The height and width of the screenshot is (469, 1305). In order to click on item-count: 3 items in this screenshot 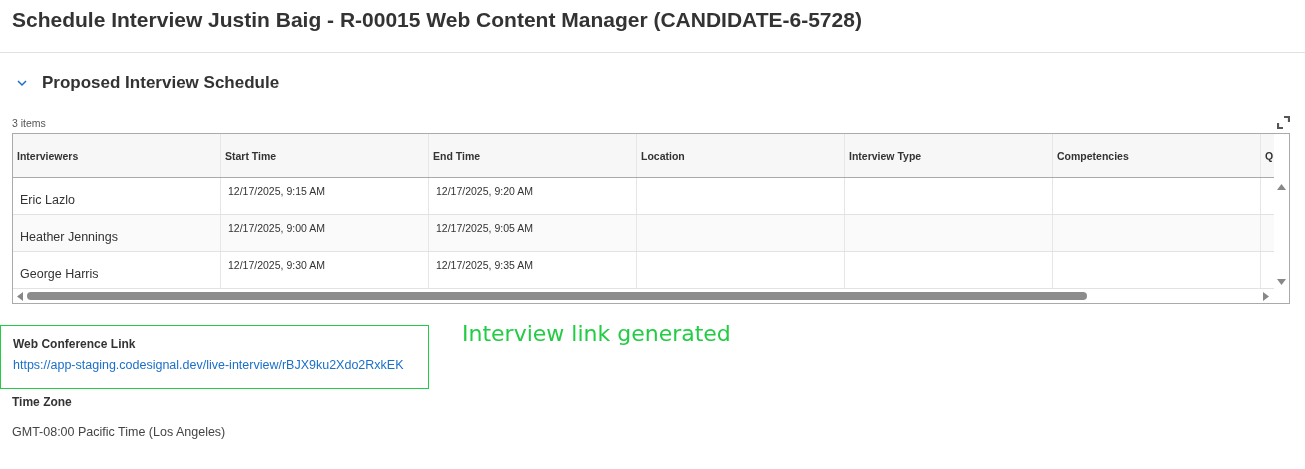, I will do `click(29, 123)`.